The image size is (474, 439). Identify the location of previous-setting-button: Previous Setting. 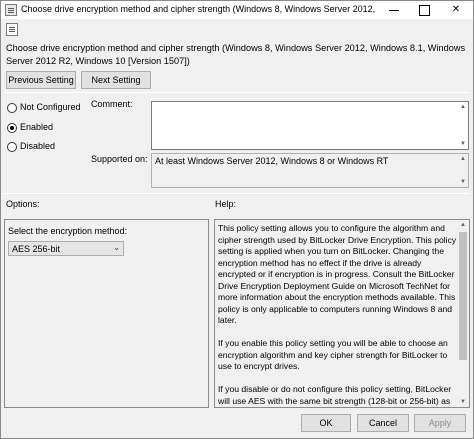
(41, 80).